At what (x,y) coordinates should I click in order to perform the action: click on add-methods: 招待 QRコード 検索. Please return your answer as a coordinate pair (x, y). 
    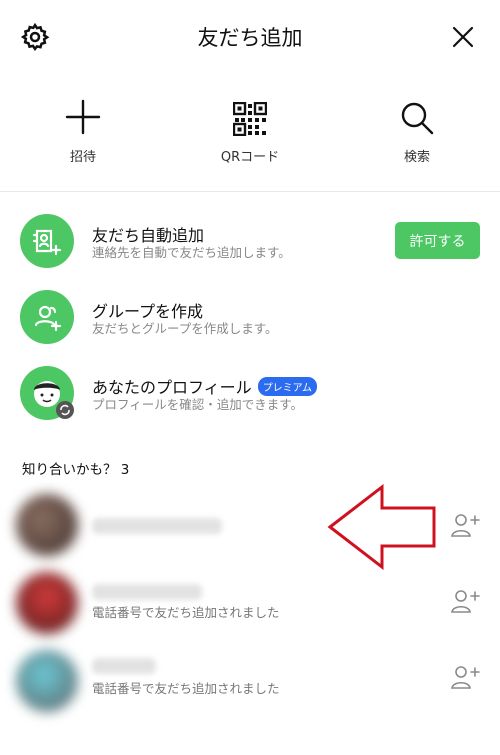
    Looking at the image, I should click on (250, 132).